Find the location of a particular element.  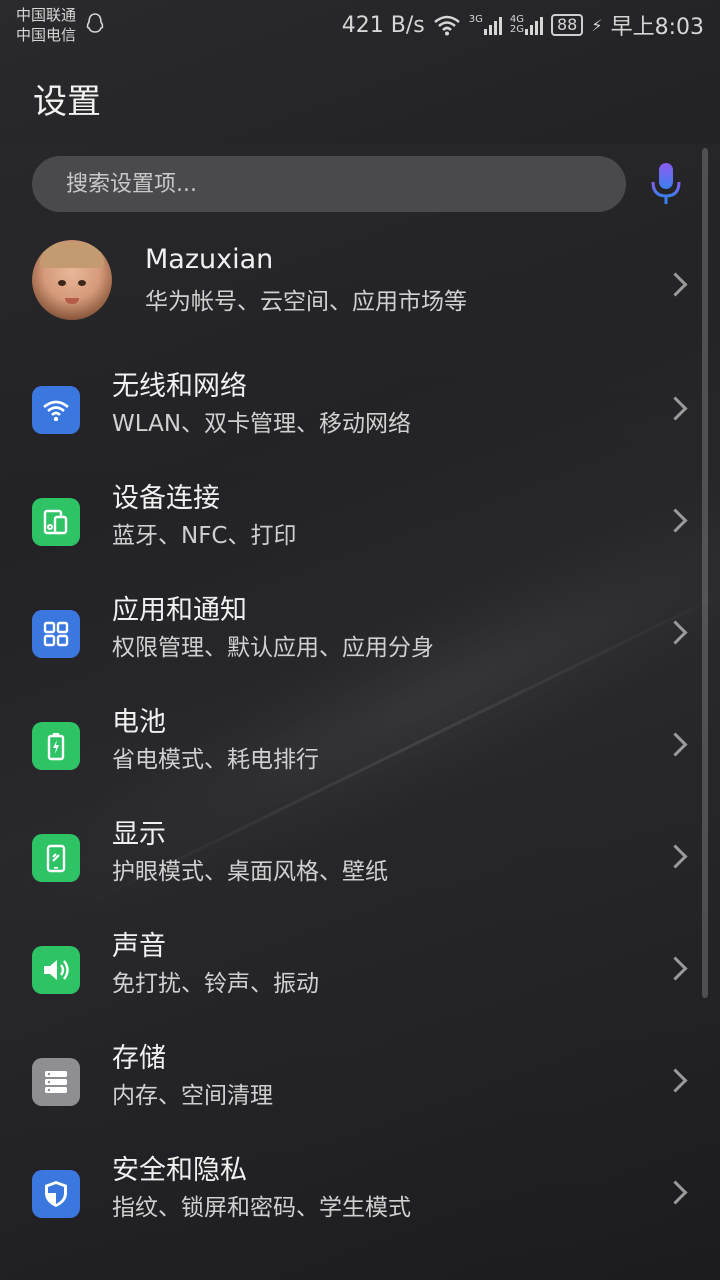

speaker-icon is located at coordinates (56, 970).